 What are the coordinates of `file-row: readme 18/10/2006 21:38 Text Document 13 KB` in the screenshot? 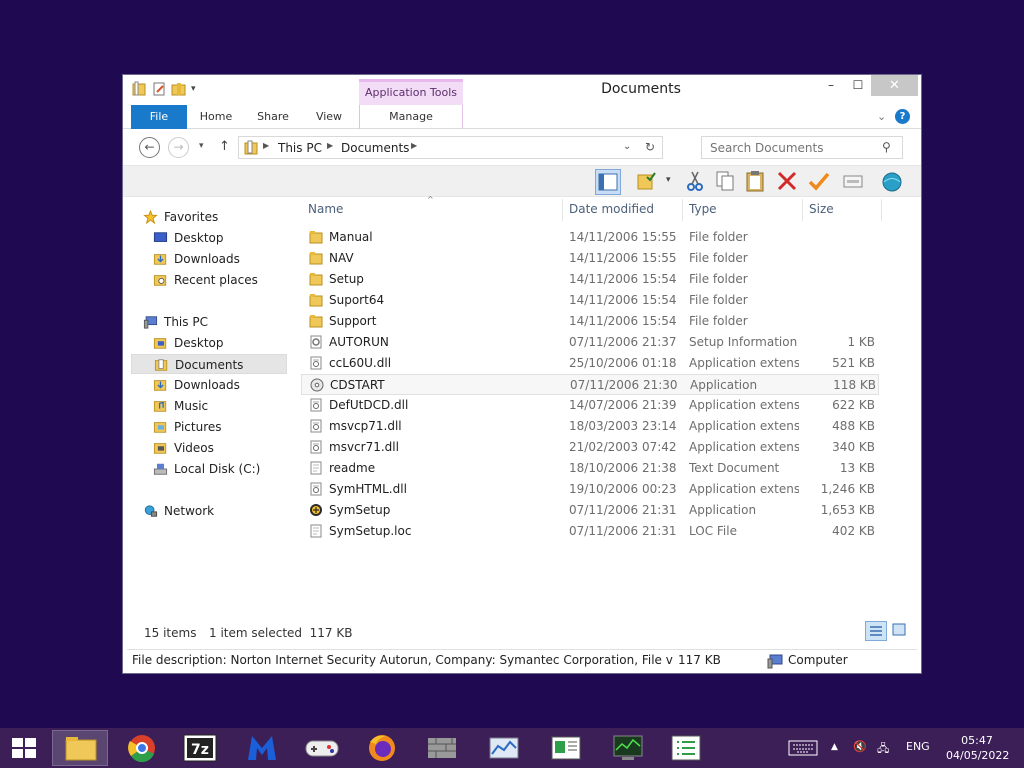 It's located at (590, 468).